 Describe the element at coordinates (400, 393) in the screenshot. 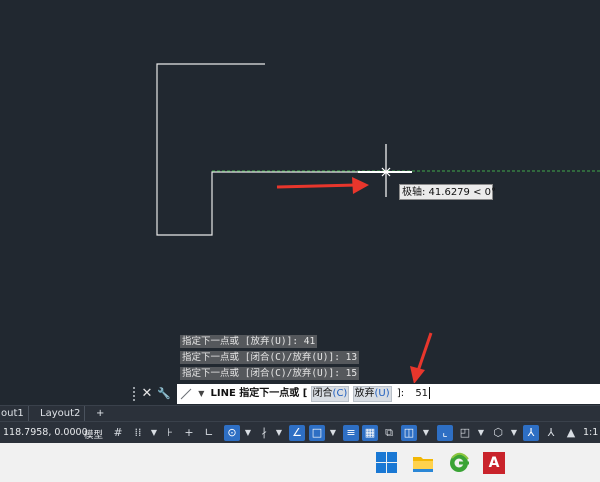

I see `command-suffix: ]:` at that location.